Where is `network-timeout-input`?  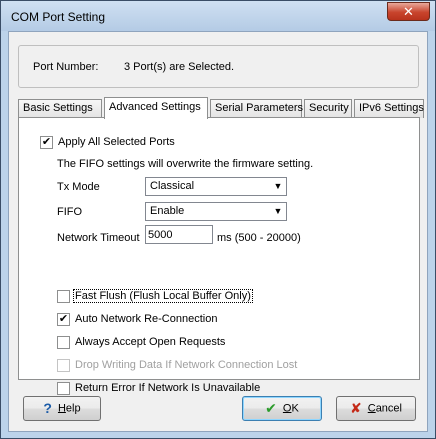
network-timeout-input is located at coordinates (179, 234).